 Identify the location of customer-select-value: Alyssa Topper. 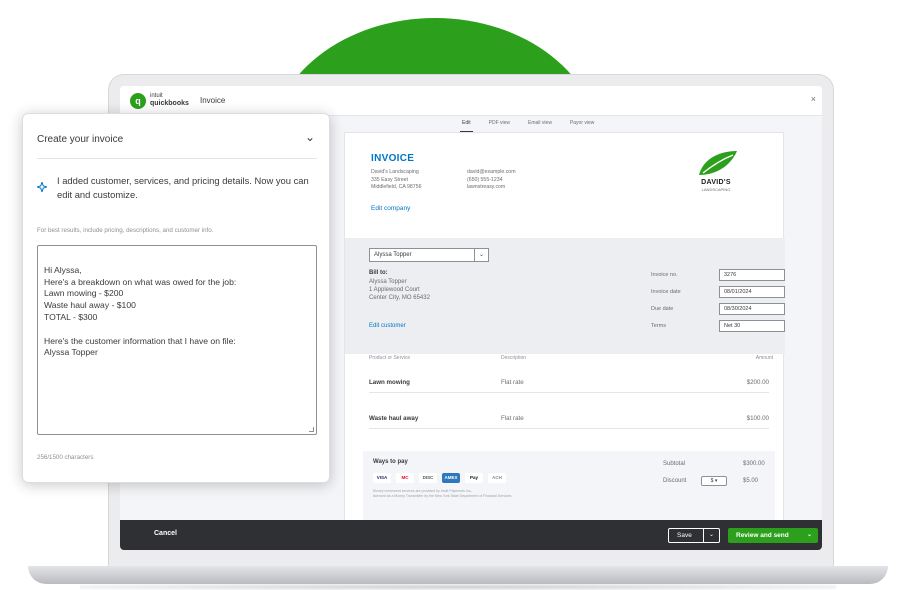
(393, 255).